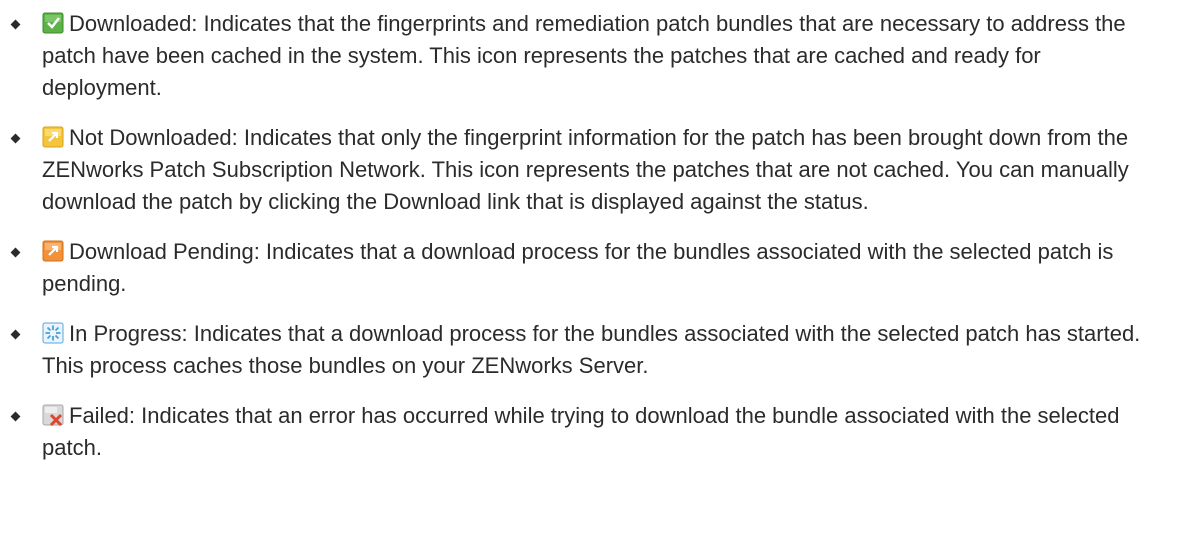 The width and height of the screenshot is (1178, 546). What do you see at coordinates (53, 251) in the screenshot?
I see `download-pending-icon` at bounding box center [53, 251].